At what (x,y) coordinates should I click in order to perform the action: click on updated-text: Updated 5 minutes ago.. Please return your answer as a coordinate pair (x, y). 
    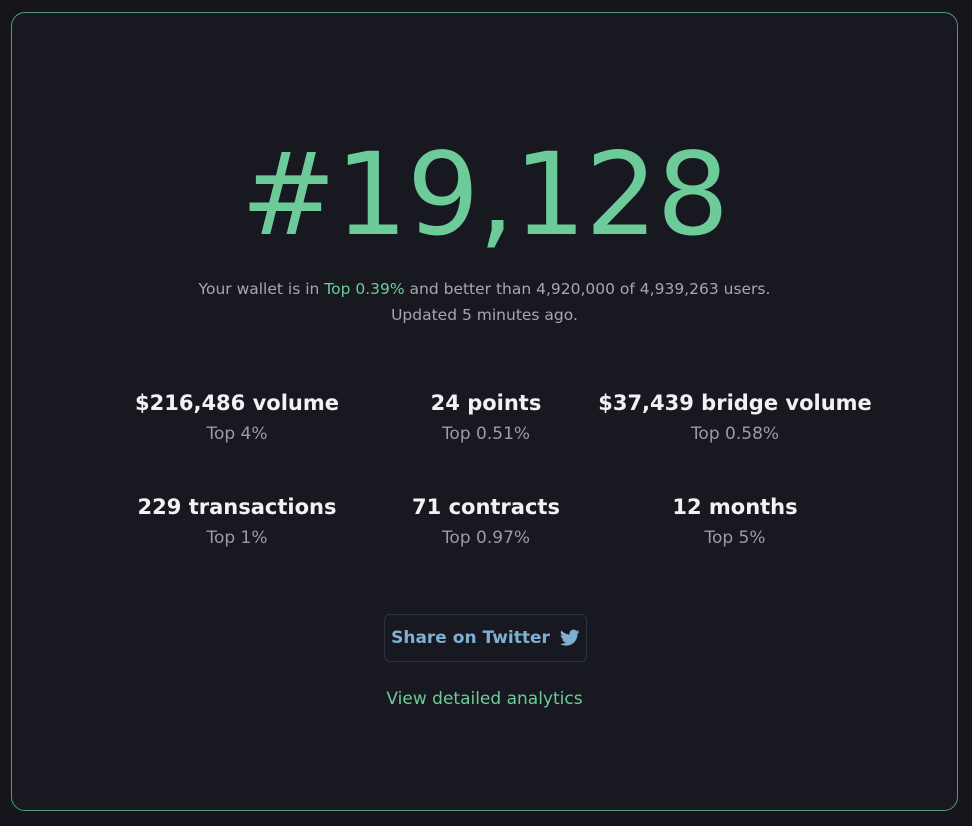
    Looking at the image, I should click on (484, 315).